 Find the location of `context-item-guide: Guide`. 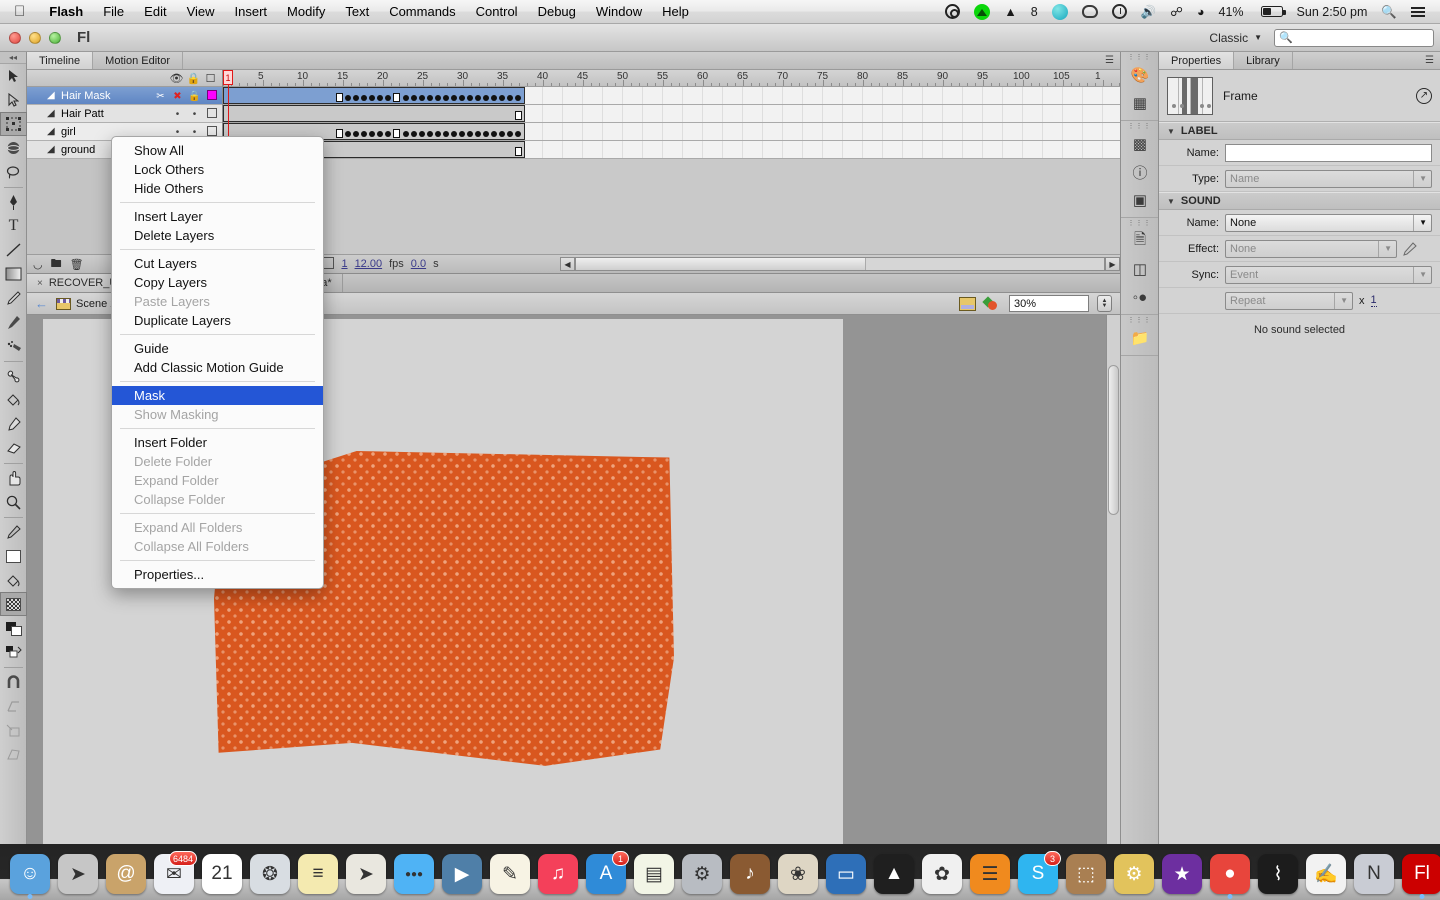

context-item-guide: Guide is located at coordinates (217, 348).